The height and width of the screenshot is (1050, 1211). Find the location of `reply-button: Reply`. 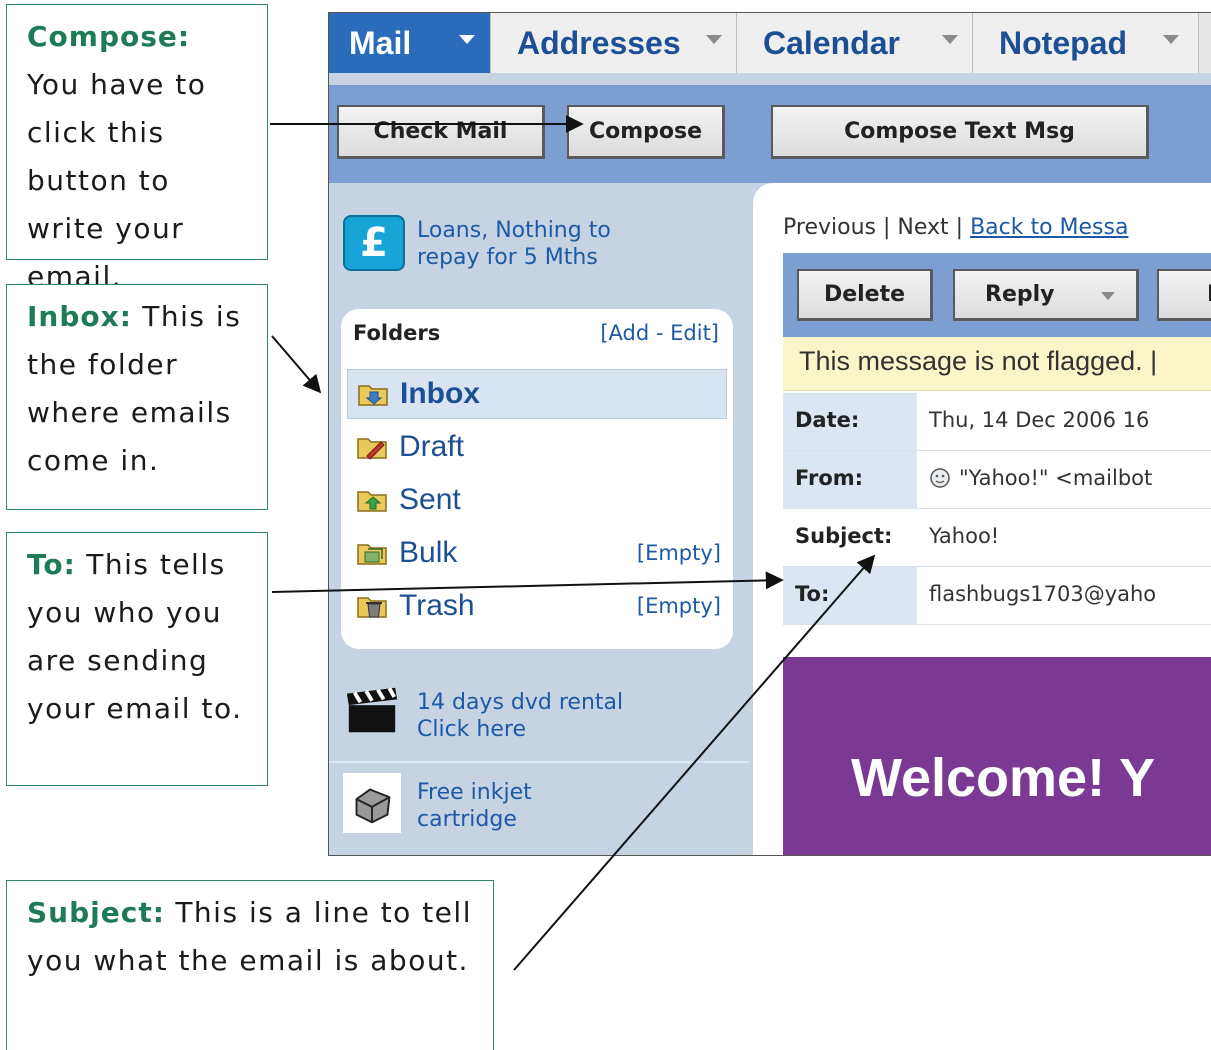

reply-button: Reply is located at coordinates (1046, 295).